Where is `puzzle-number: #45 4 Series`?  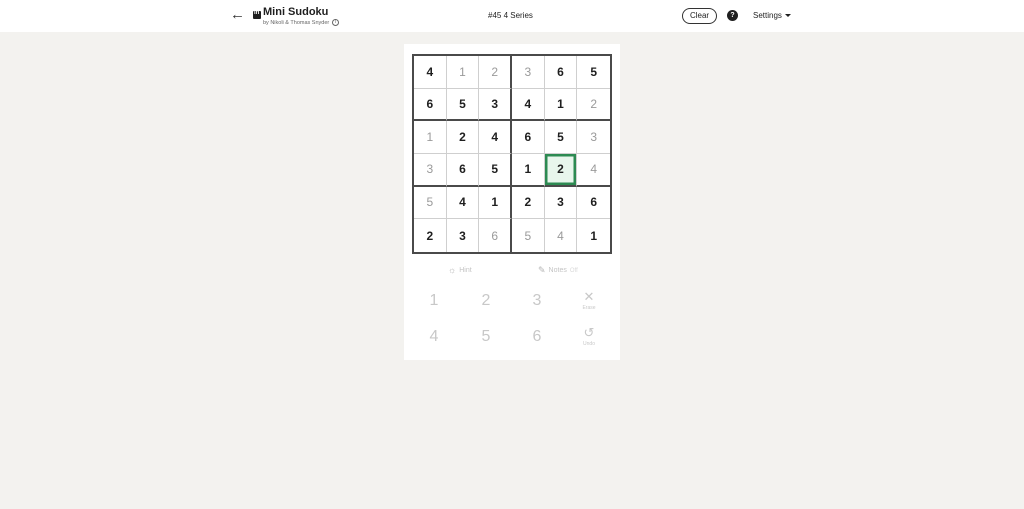 puzzle-number: #45 4 Series is located at coordinates (510, 15).